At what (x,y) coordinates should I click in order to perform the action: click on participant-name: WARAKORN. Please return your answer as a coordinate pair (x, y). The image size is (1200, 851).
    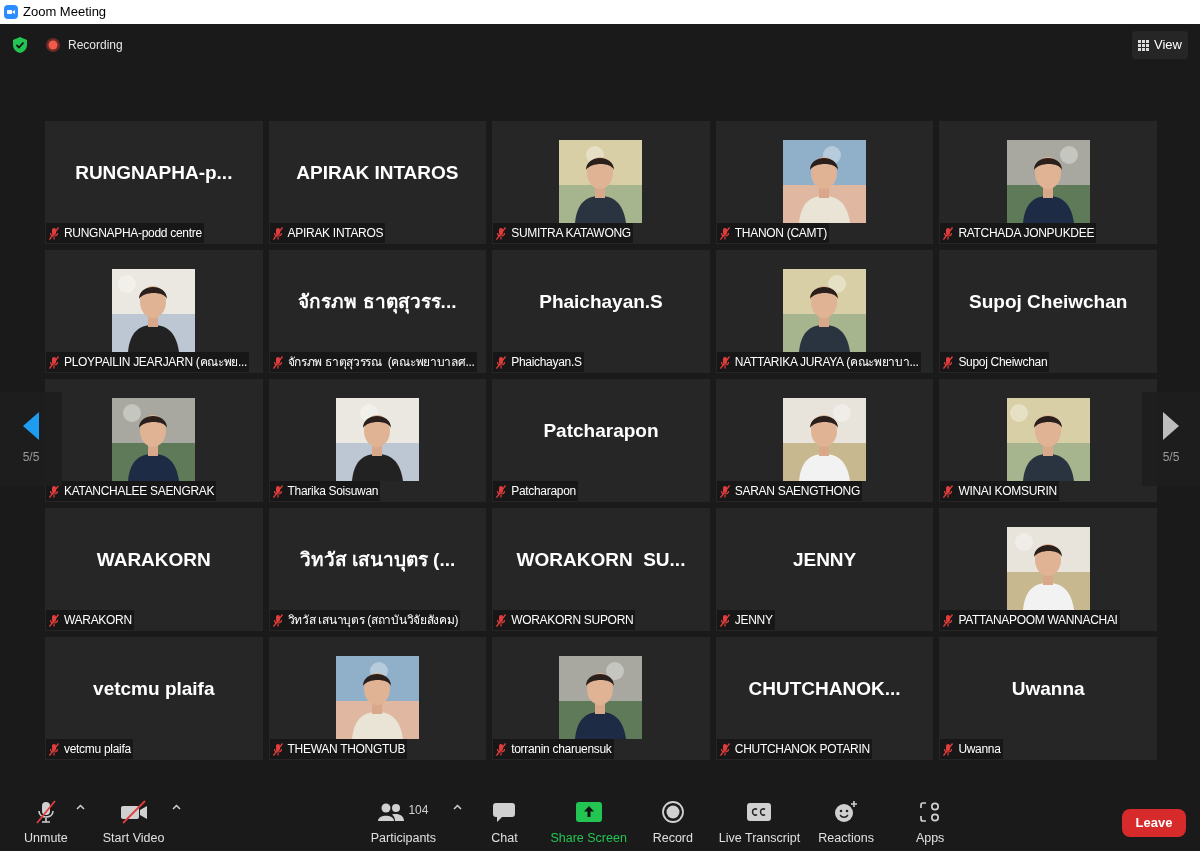
    Looking at the image, I should click on (98, 620).